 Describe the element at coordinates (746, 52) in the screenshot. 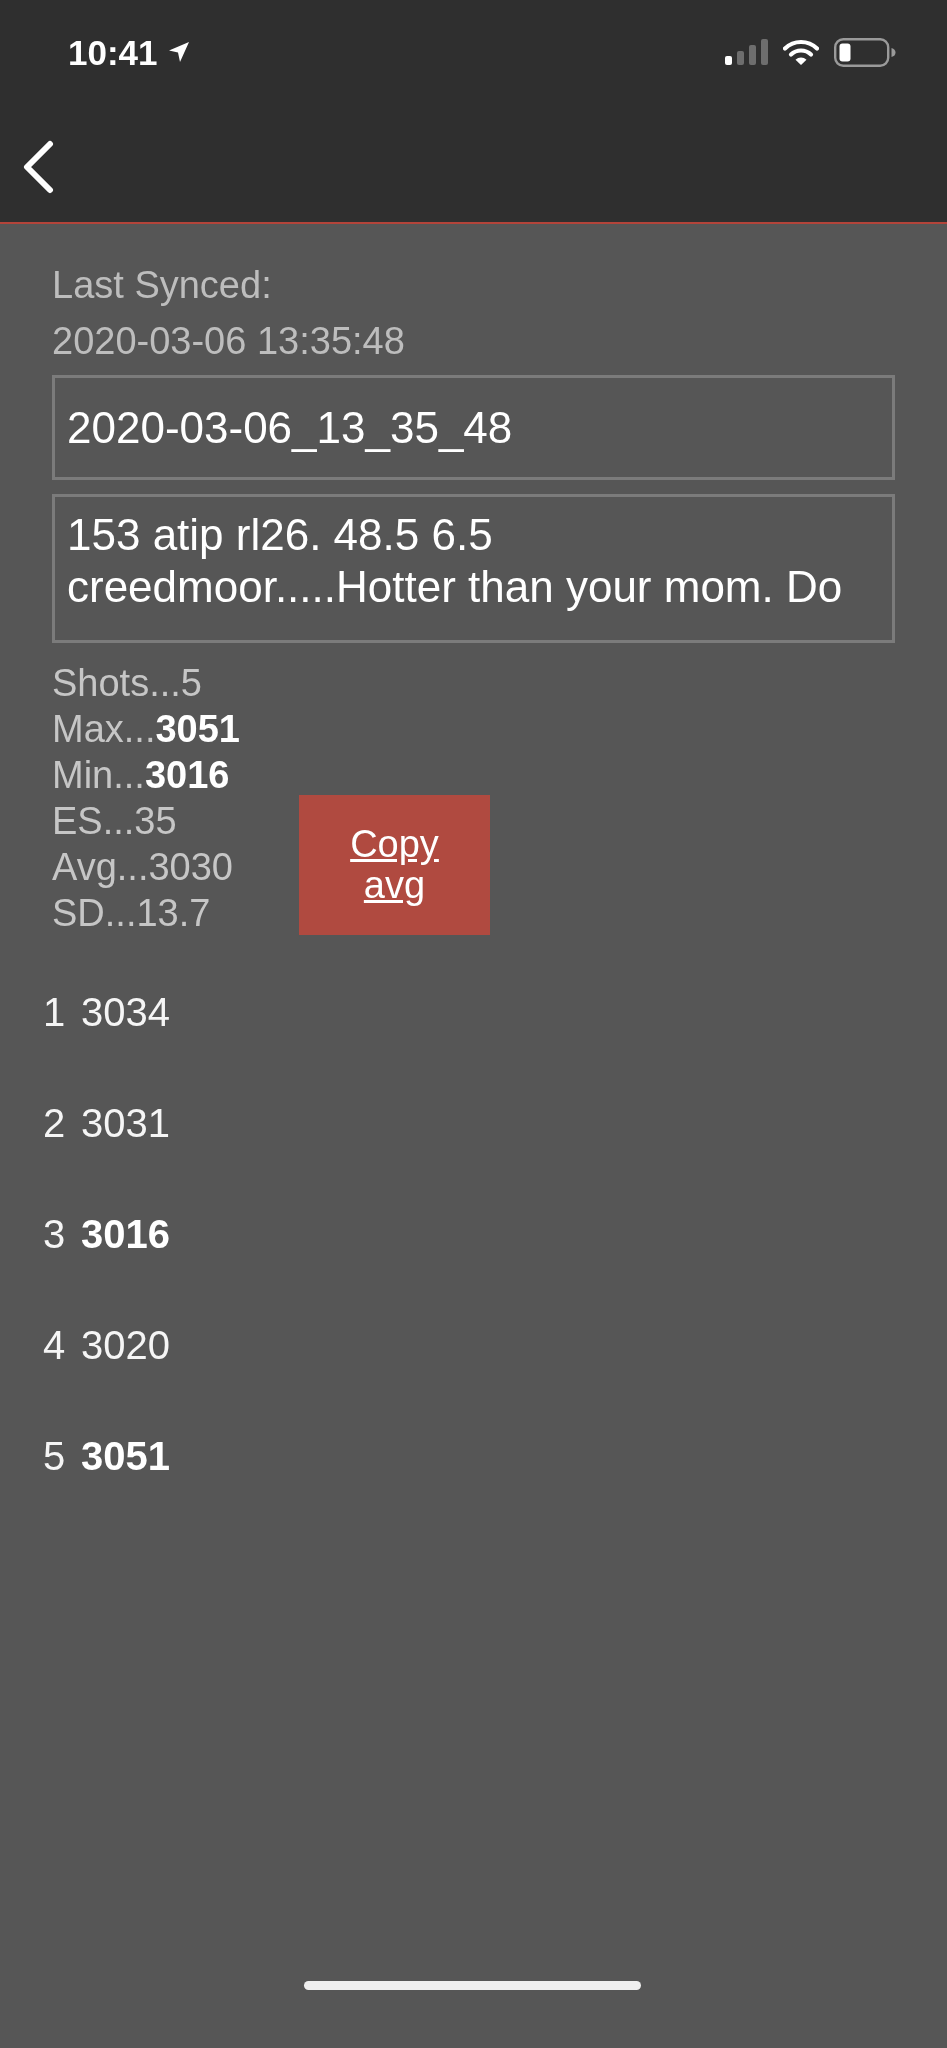

I see `signal-icon` at that location.